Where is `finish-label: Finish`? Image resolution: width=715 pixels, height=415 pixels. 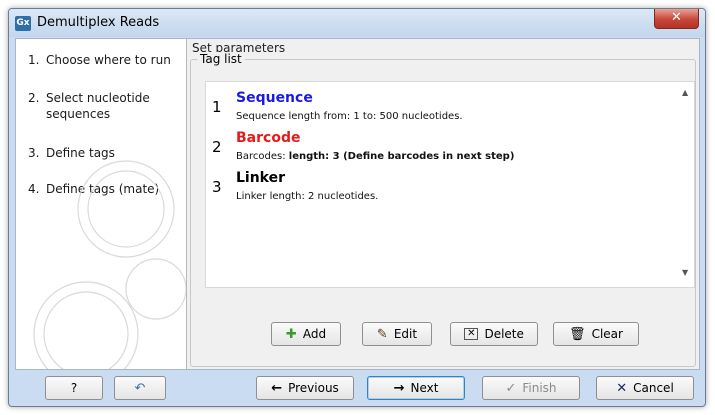
finish-label: Finish is located at coordinates (539, 388).